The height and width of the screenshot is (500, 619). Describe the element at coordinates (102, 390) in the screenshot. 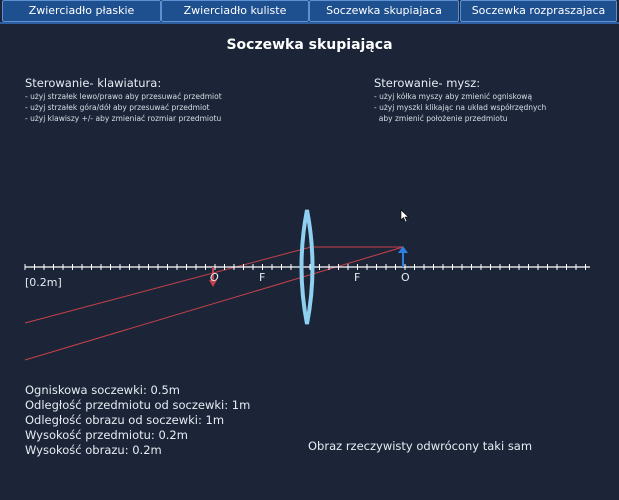

I see `focal-length-info: Ogniskowa soczewki: 0.5m` at that location.